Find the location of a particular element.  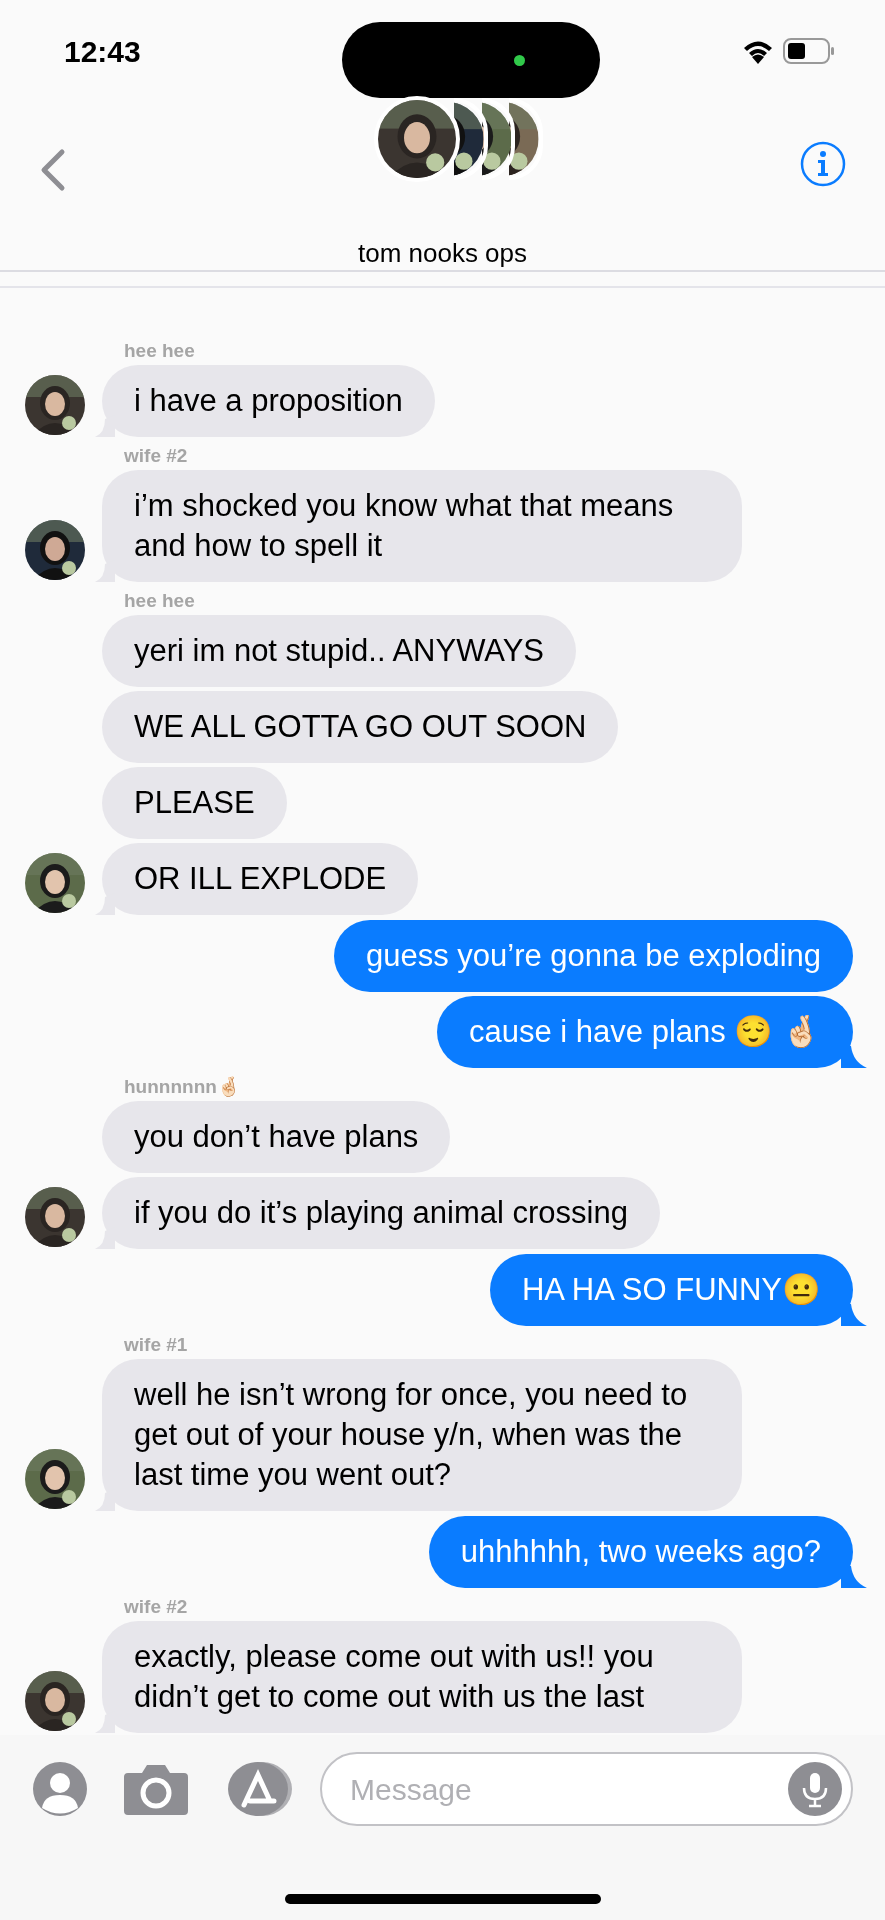

info-button is located at coordinates (823, 164).